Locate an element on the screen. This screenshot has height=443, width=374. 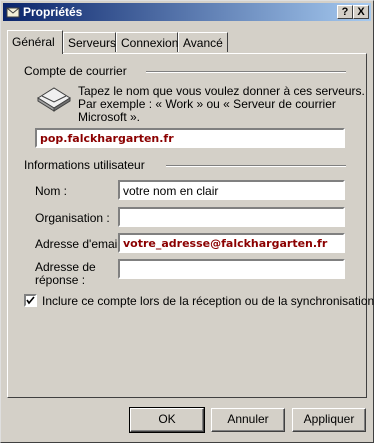
apply-button: Appliquer is located at coordinates (329, 420).